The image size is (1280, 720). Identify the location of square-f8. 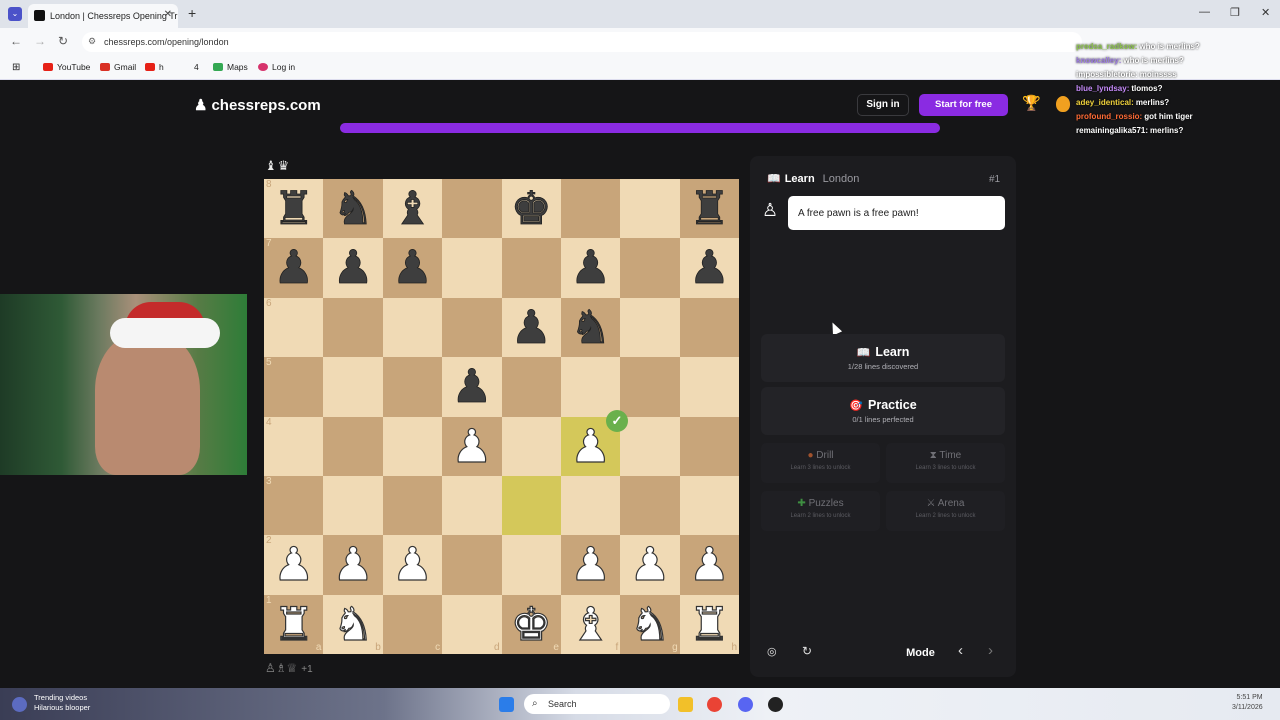
(590, 209).